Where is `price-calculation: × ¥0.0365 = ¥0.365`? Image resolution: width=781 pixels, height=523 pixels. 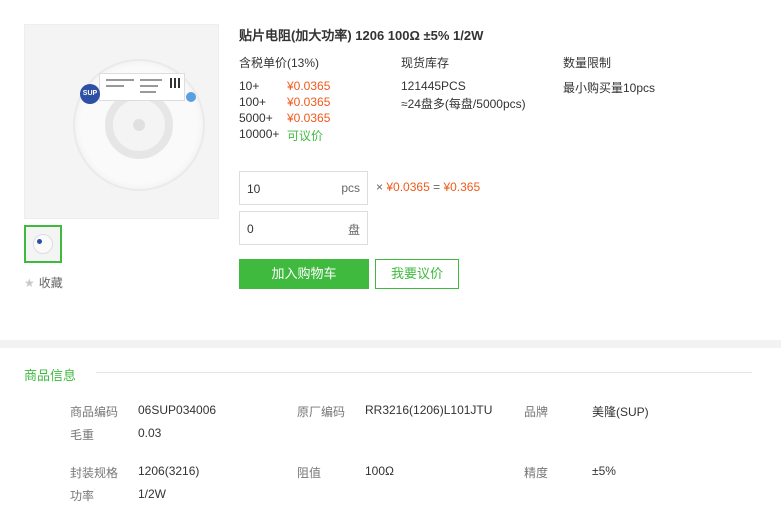
price-calculation: × ¥0.0365 = ¥0.365 is located at coordinates (428, 187).